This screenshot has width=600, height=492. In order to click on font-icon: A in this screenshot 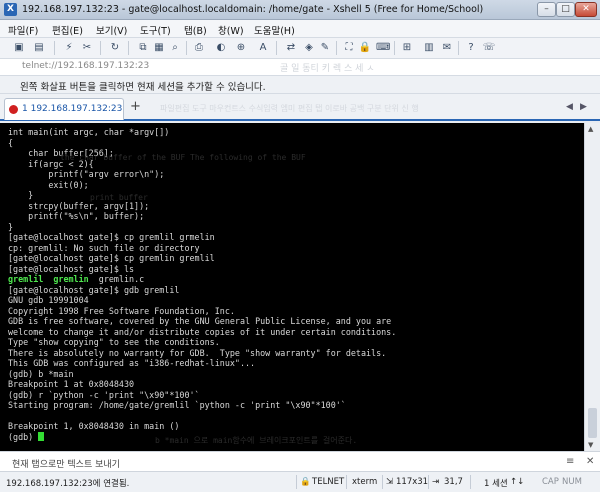, I will do `click(263, 48)`.